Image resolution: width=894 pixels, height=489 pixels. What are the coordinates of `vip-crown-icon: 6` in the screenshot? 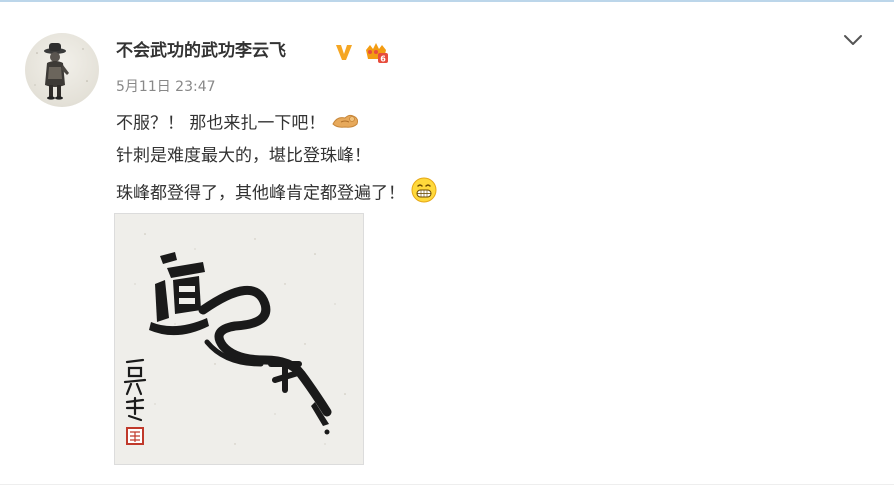 It's located at (376, 55).